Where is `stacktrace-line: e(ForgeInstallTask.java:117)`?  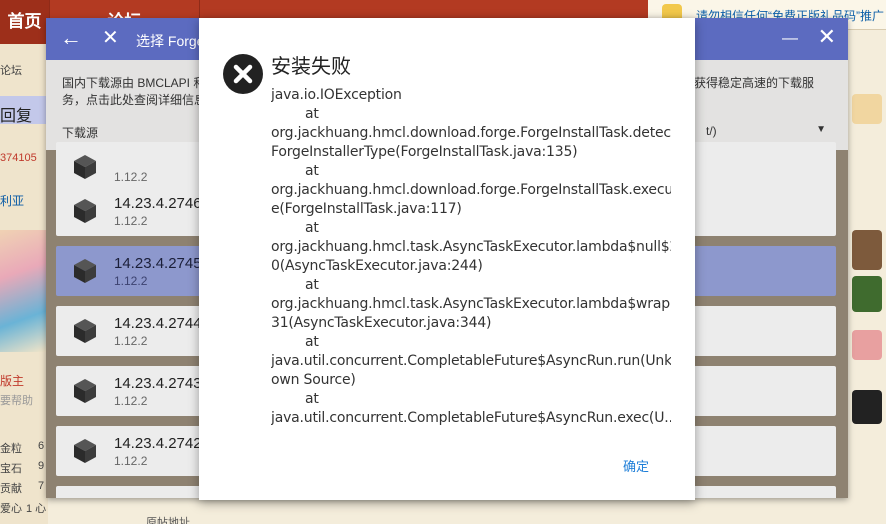 stacktrace-line: e(ForgeInstallTask.java:117) is located at coordinates (366, 209).